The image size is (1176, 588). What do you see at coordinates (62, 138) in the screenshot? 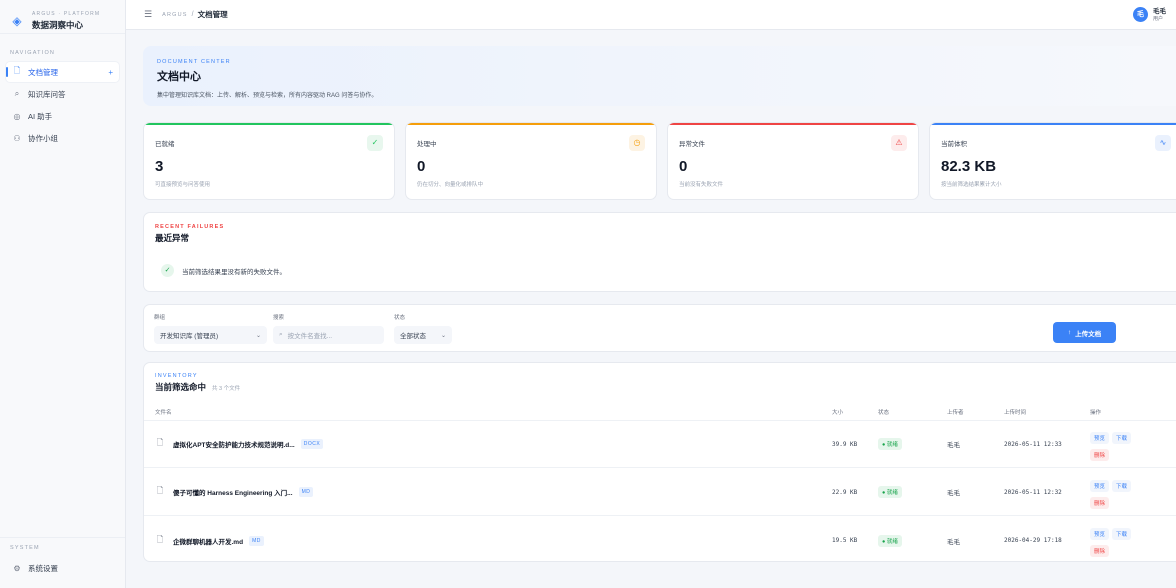
I see `sidebar-item-teams: ⚇ 协作小组` at bounding box center [62, 138].